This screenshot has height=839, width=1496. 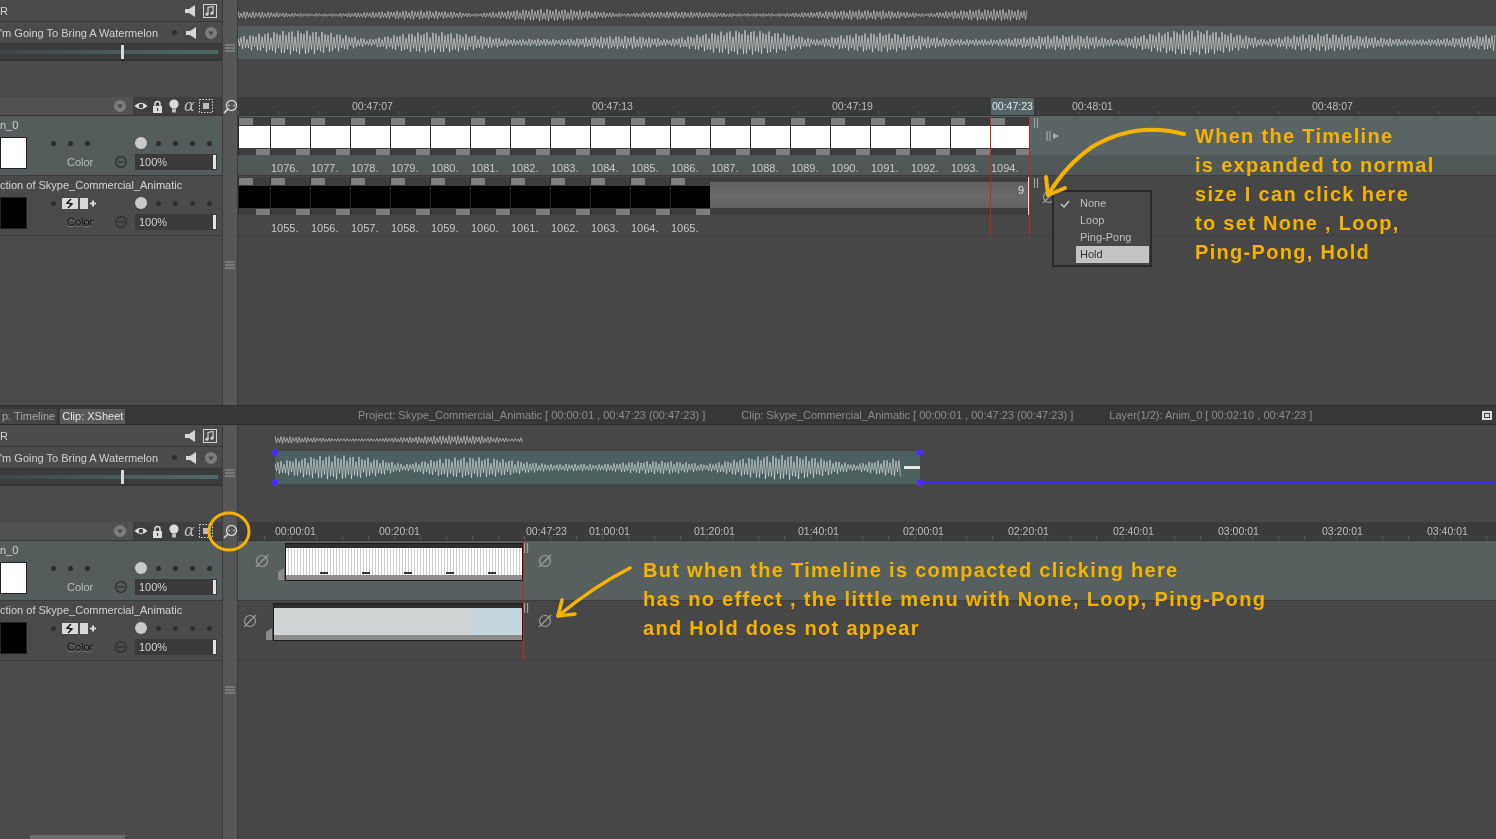 What do you see at coordinates (545, 621) in the screenshot?
I see `slashed-circle-icon` at bounding box center [545, 621].